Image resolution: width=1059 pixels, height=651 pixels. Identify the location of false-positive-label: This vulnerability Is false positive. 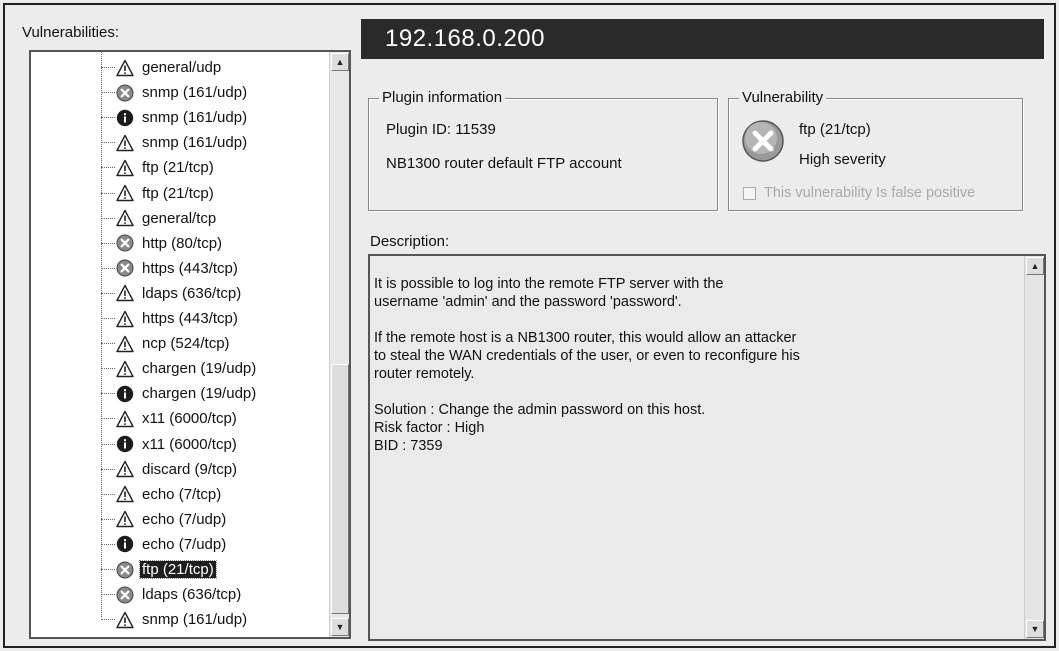
(870, 193).